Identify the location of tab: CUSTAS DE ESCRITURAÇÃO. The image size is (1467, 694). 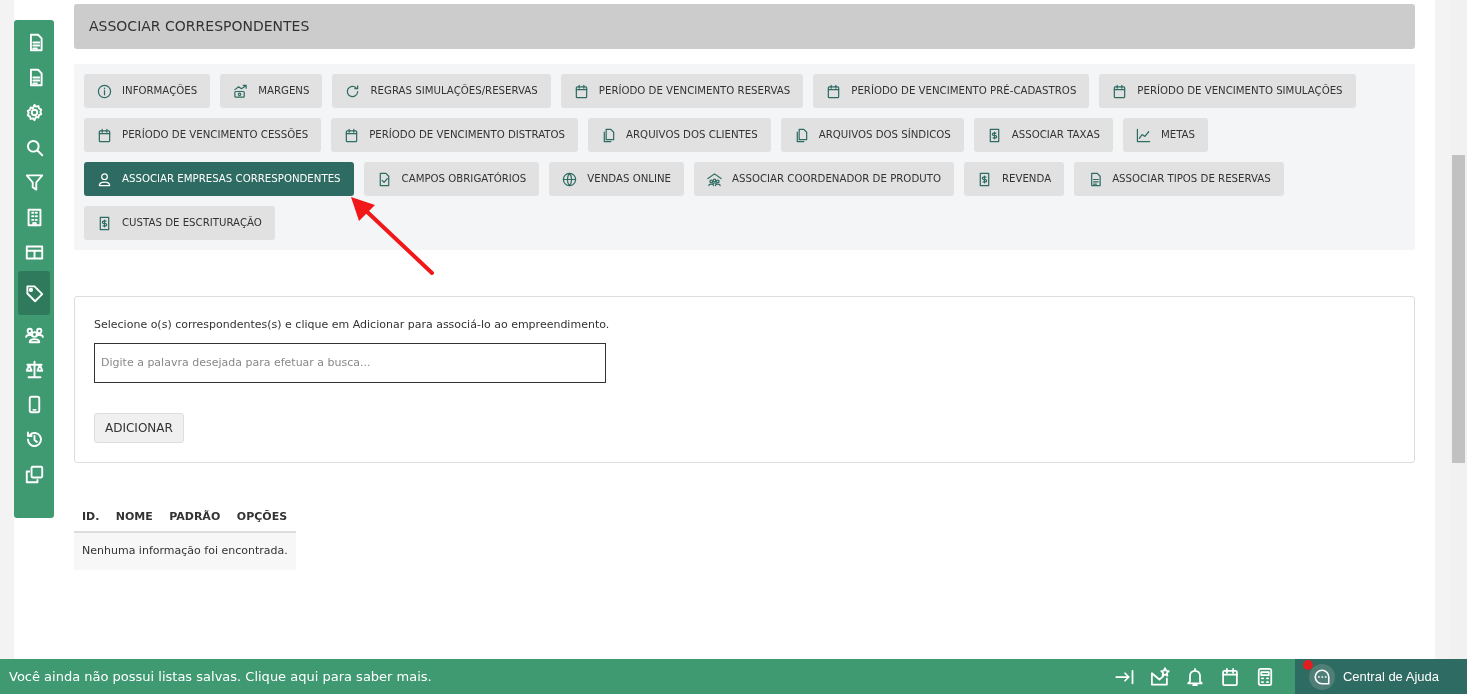
(179, 223).